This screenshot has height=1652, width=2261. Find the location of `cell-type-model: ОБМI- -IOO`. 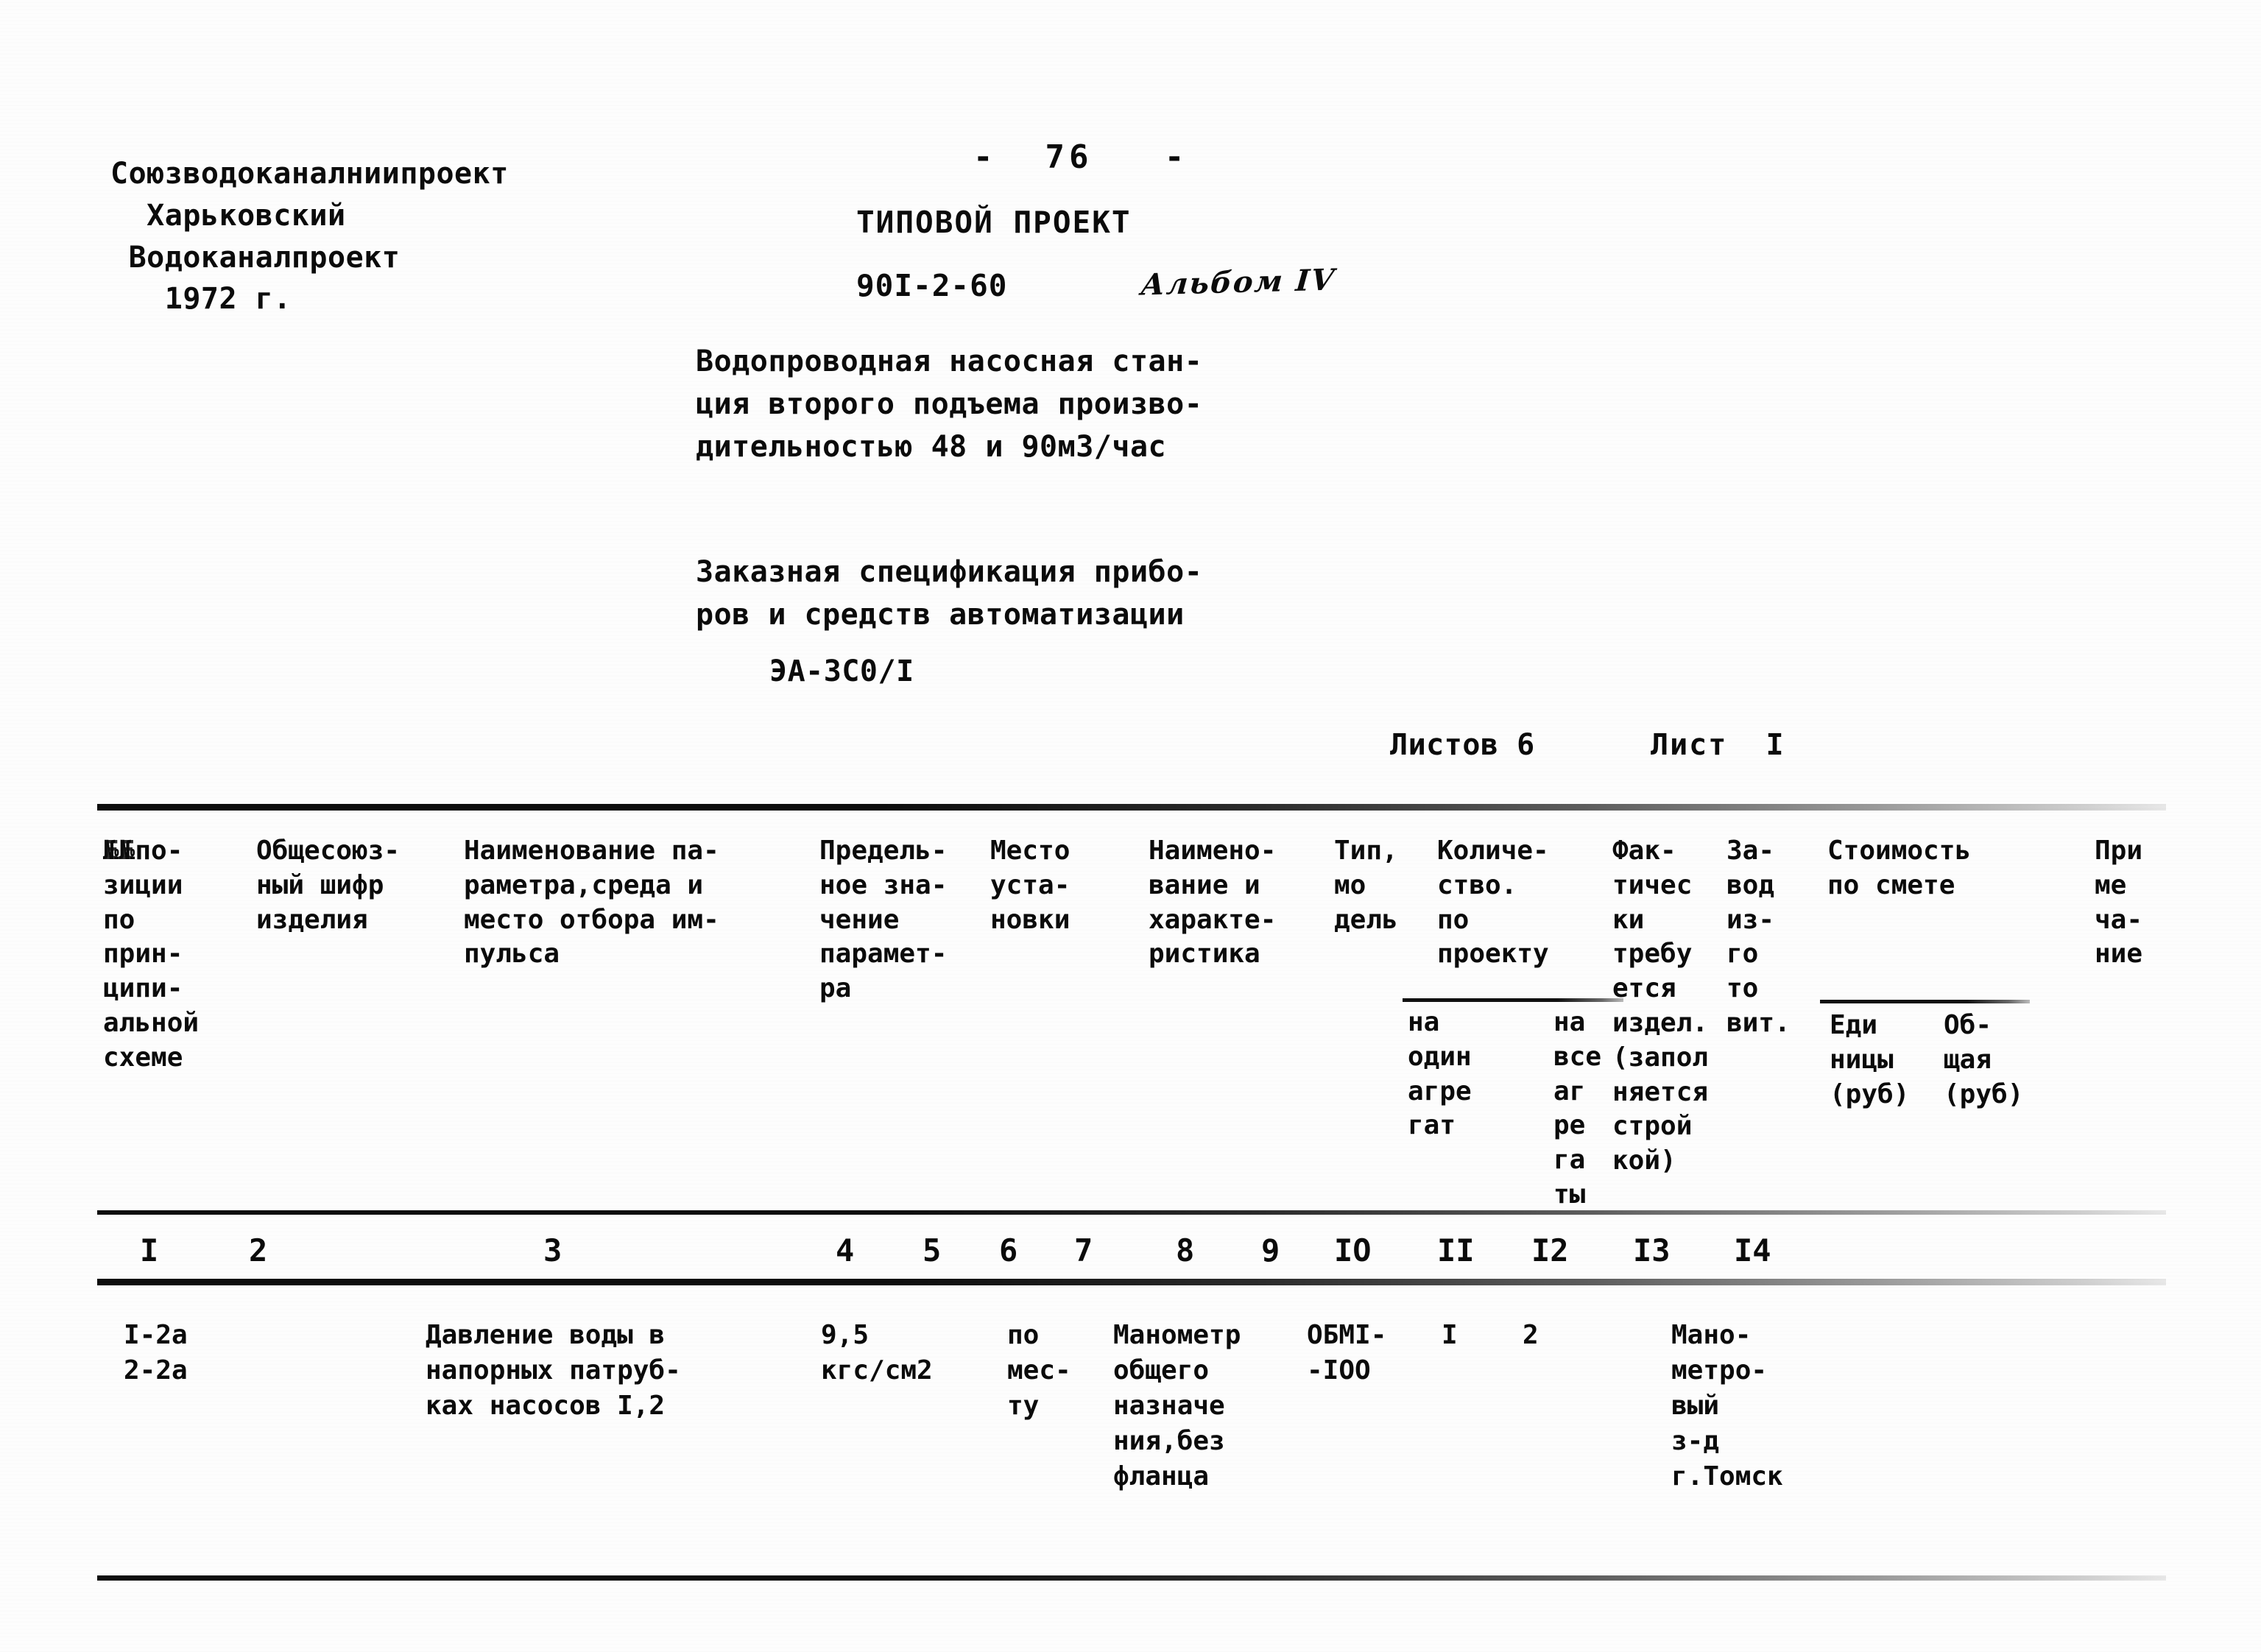

cell-type-model: ОБМI- -IOO is located at coordinates (1347, 1353).